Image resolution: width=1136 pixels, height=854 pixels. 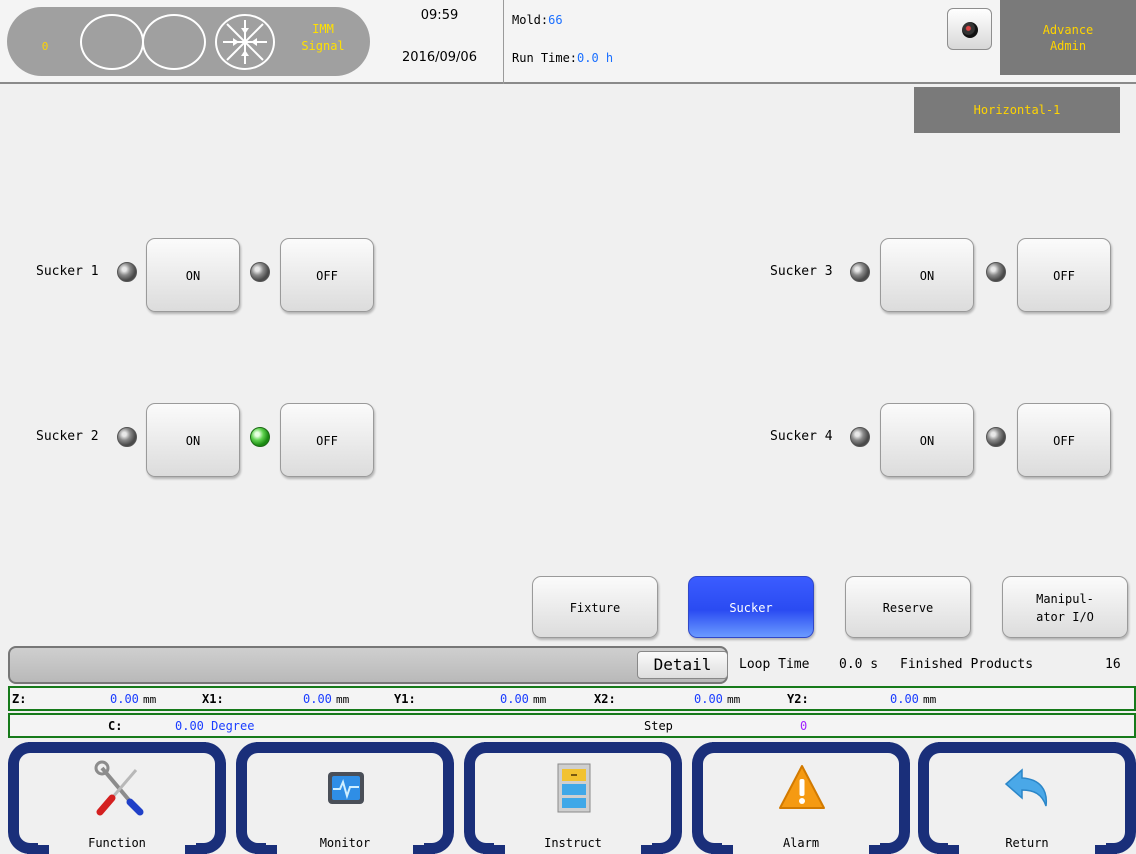 I want to click on mold-label: Mold:, so click(x=530, y=20).